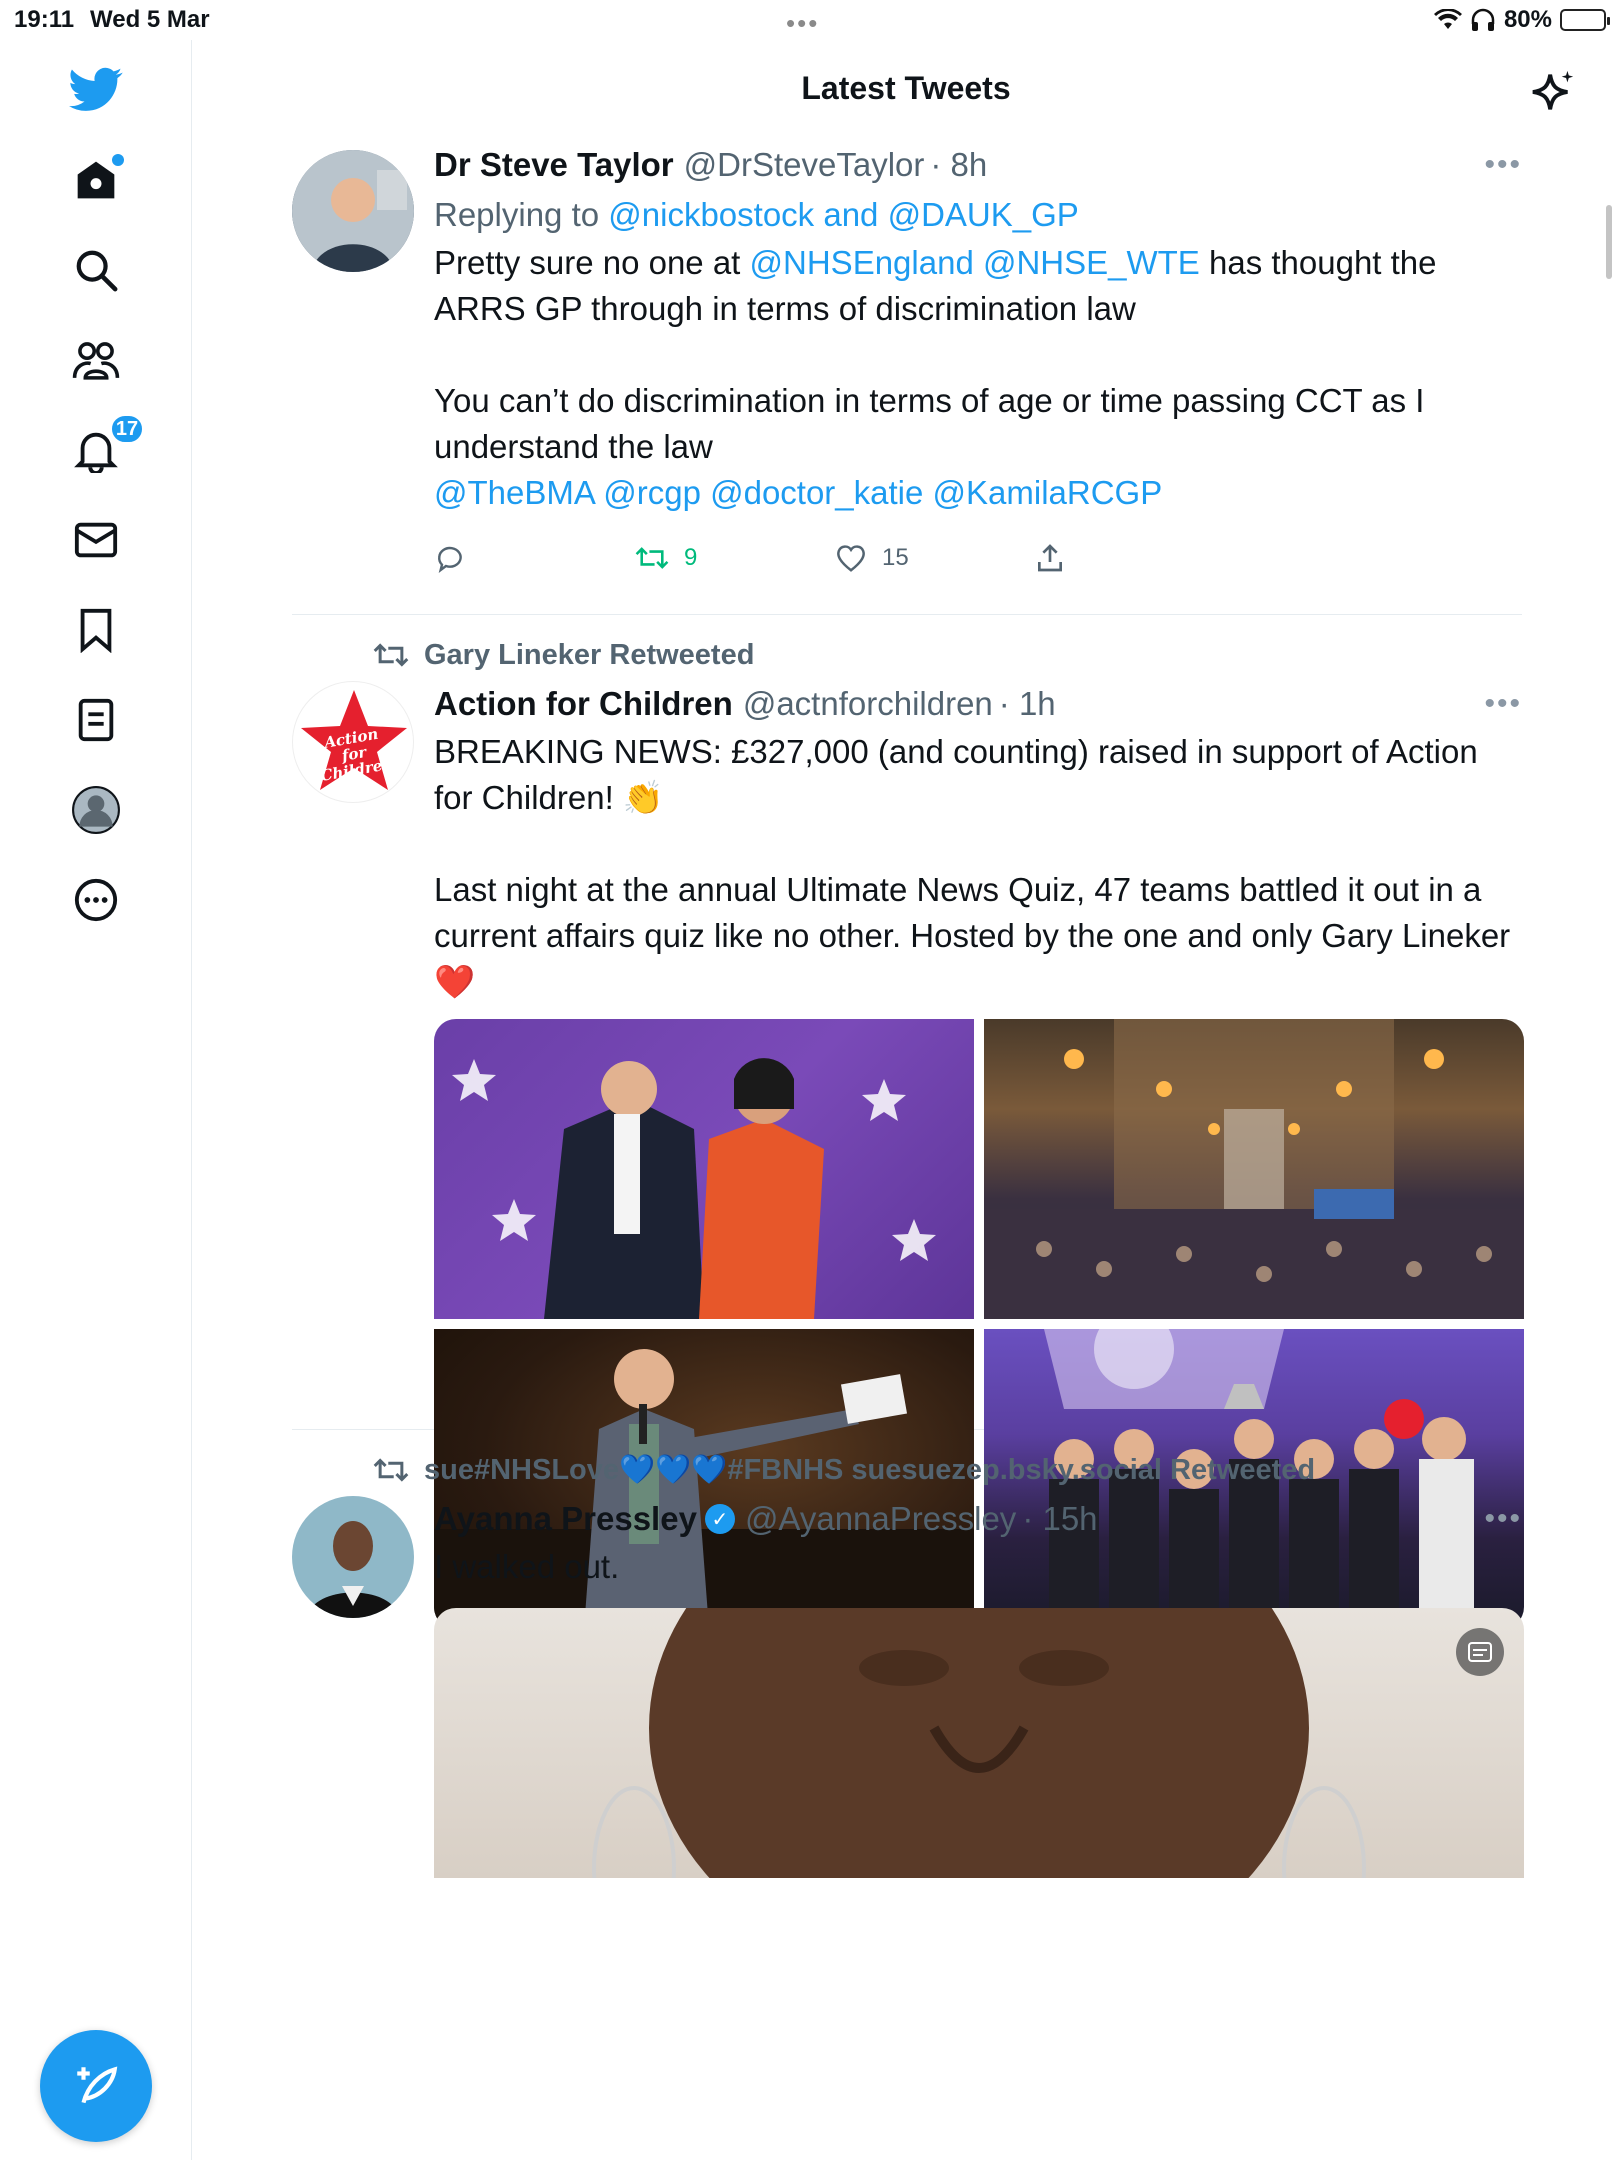  I want to click on tweet-header: Dr Steve Taylor @DrSteveTaylor · 8h •••, so click(978, 165).